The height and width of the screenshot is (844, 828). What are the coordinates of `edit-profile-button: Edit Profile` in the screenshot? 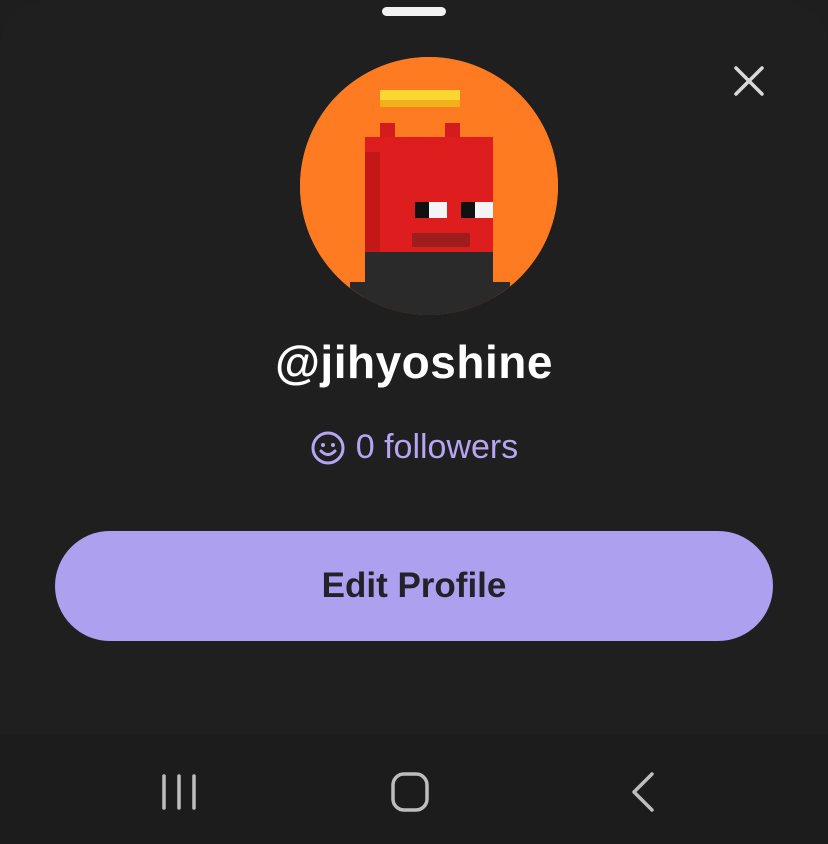 It's located at (414, 586).